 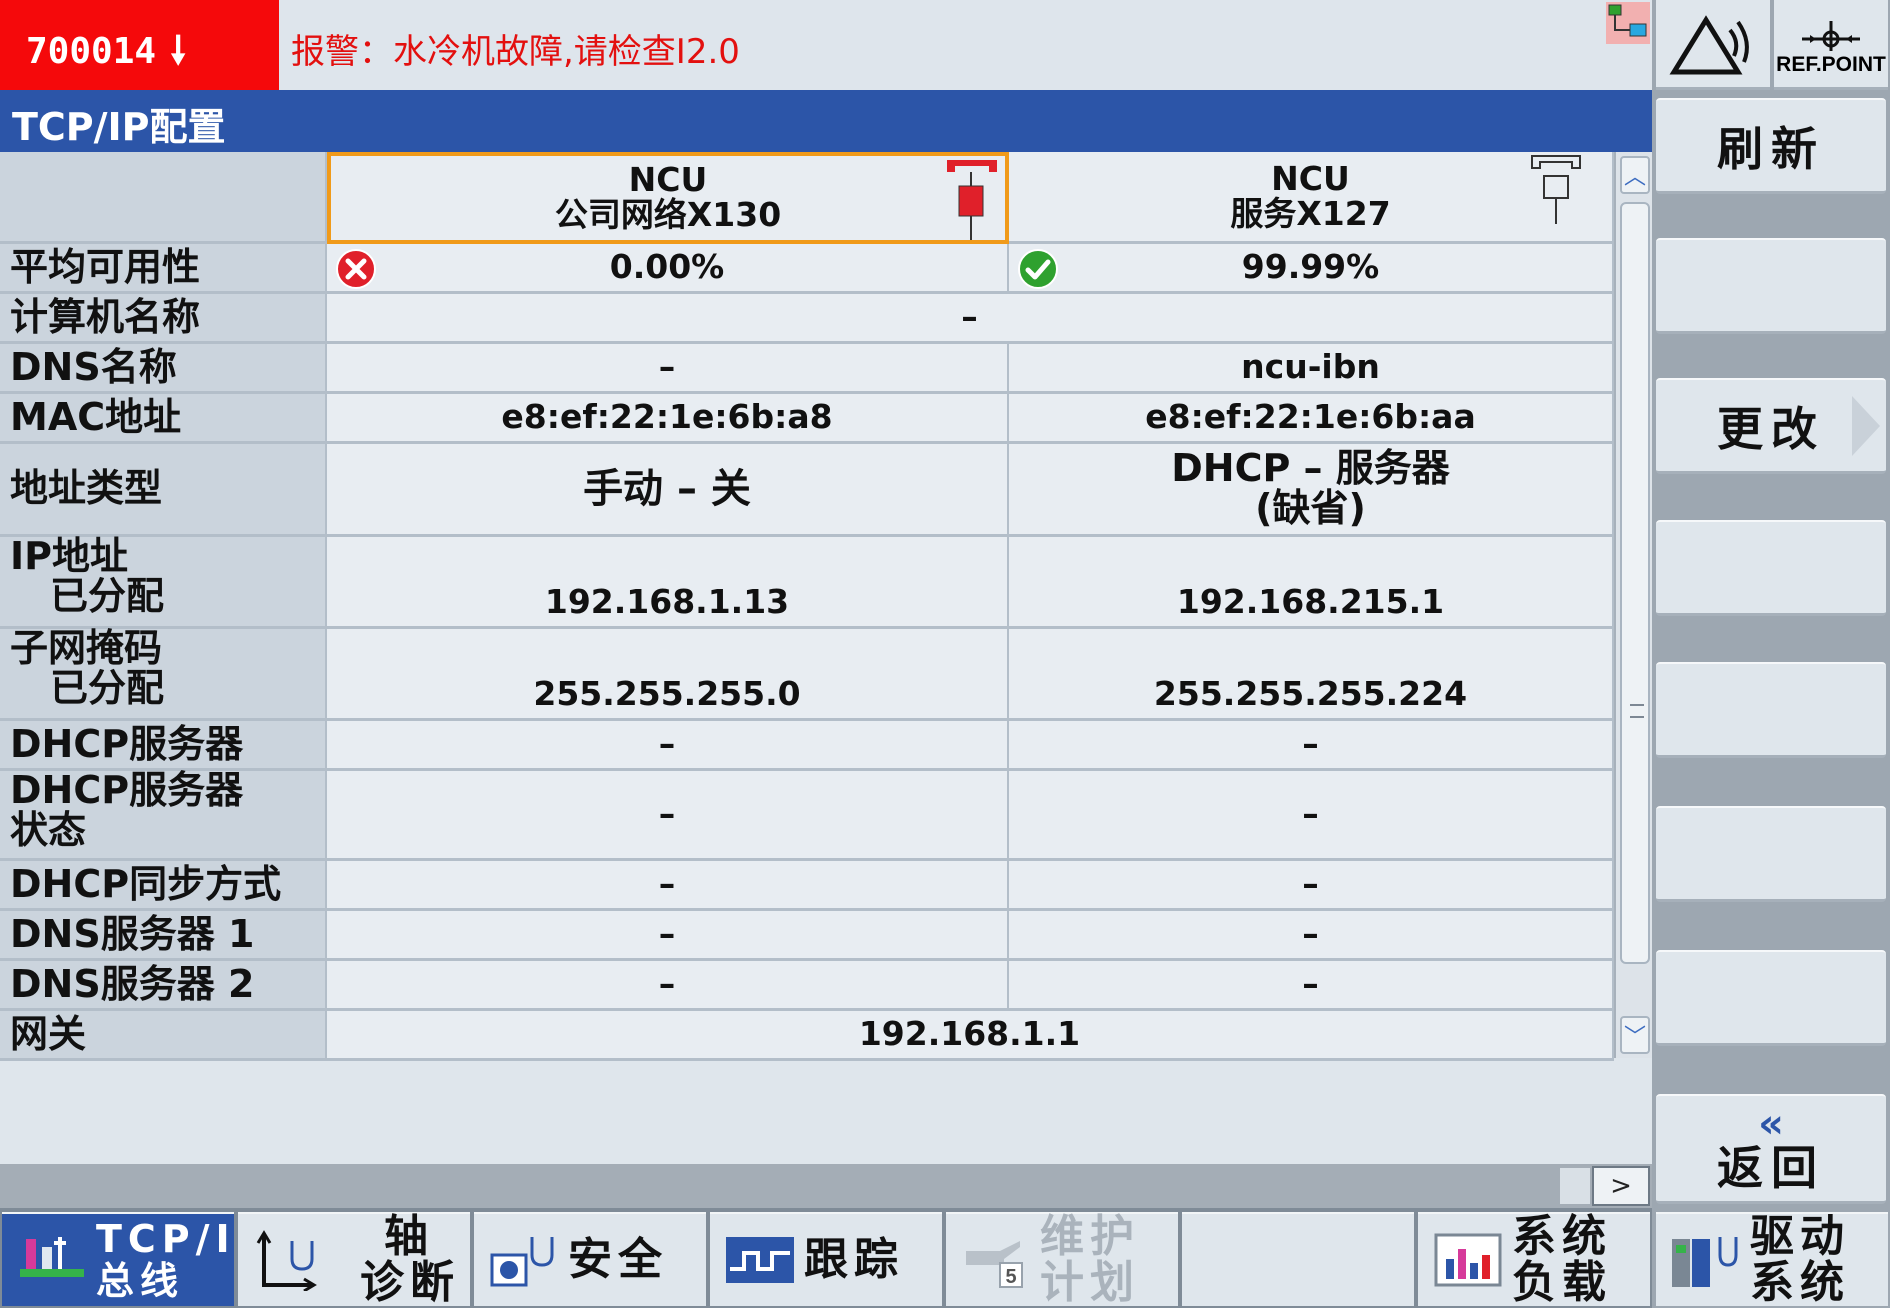 I want to click on interface-plug-icon, so click(x=972, y=200).